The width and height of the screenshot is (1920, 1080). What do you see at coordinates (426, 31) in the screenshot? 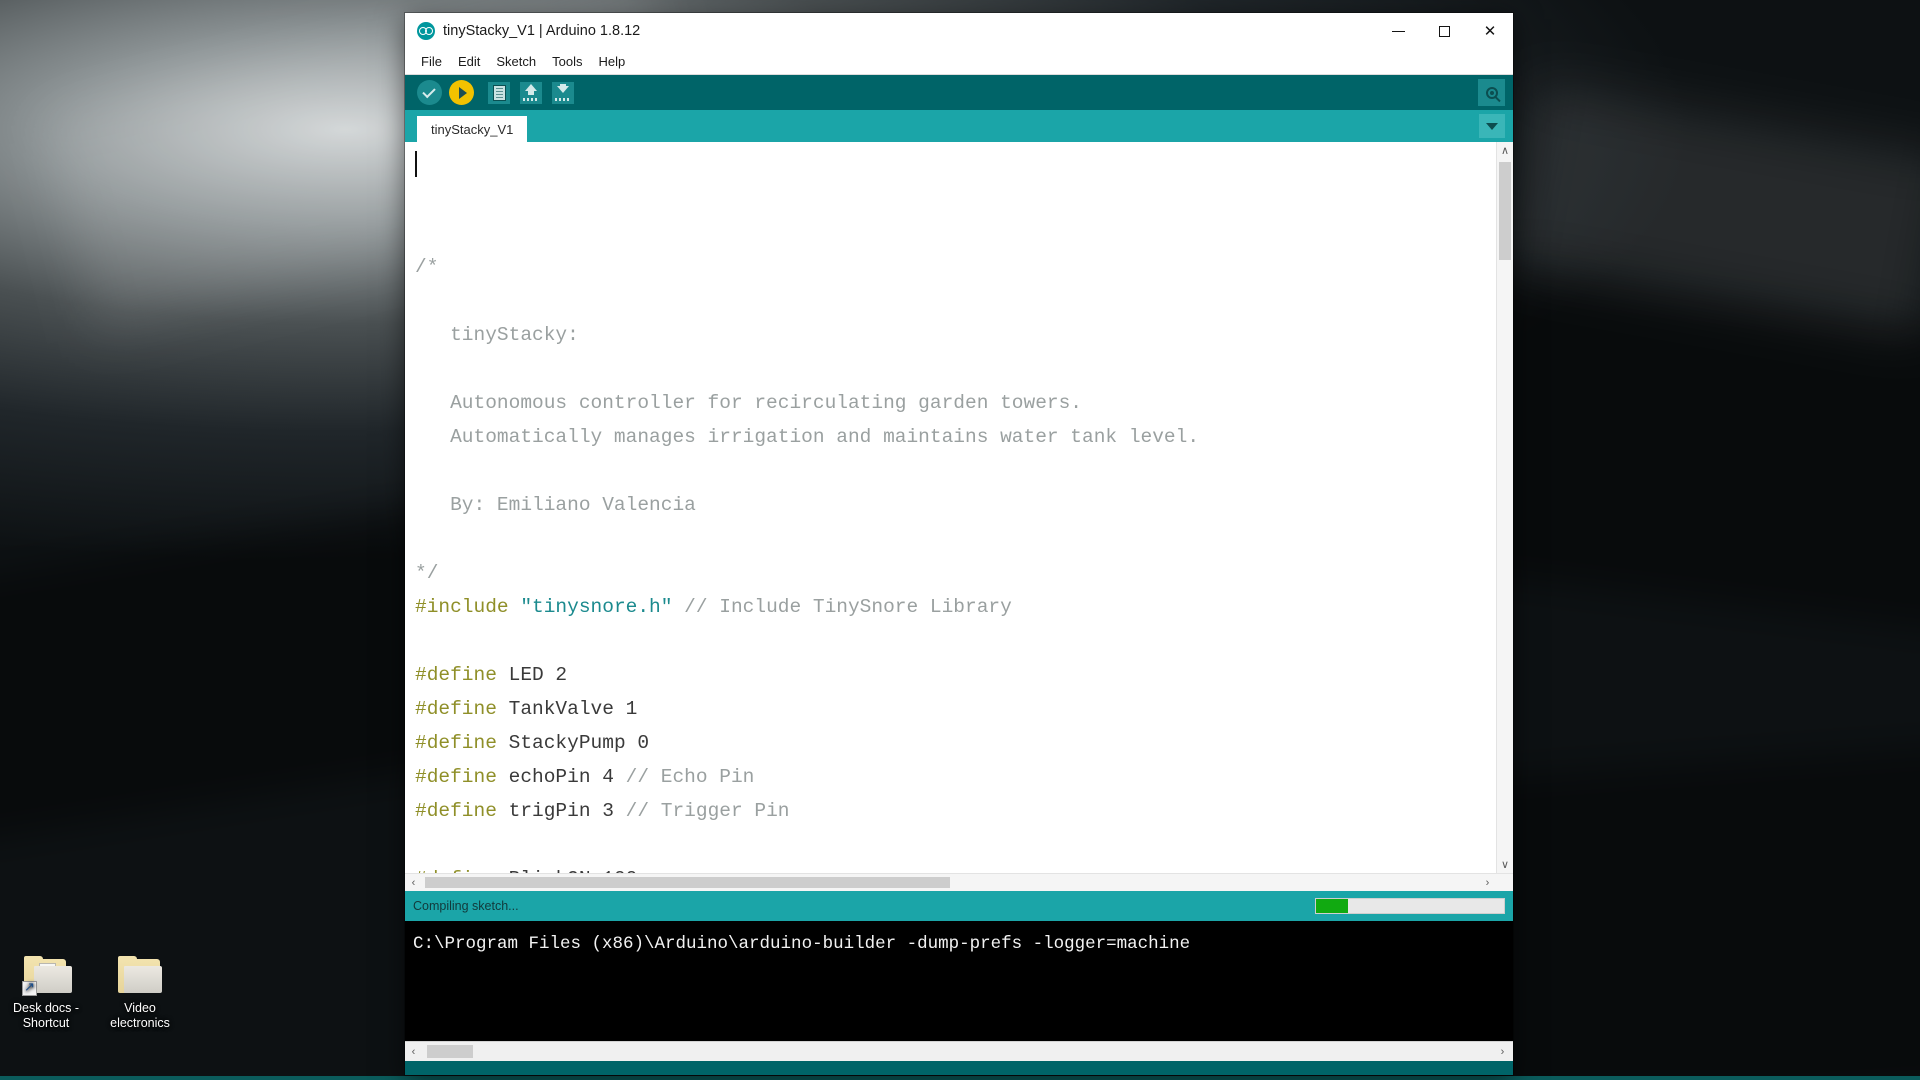
I see `arduino-logo-icon` at bounding box center [426, 31].